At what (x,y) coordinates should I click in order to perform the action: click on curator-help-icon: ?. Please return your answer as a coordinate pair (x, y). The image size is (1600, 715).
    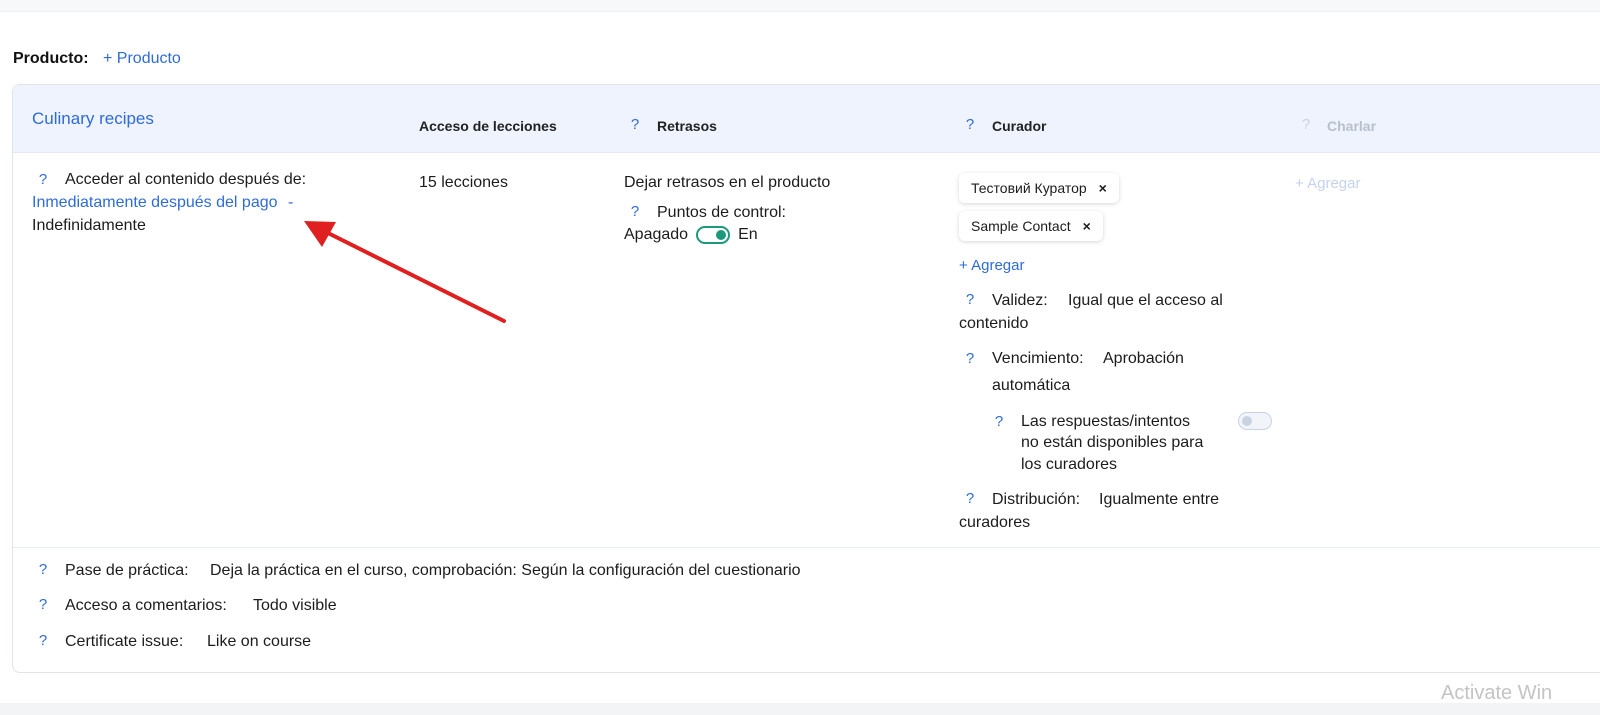
    Looking at the image, I should click on (970, 124).